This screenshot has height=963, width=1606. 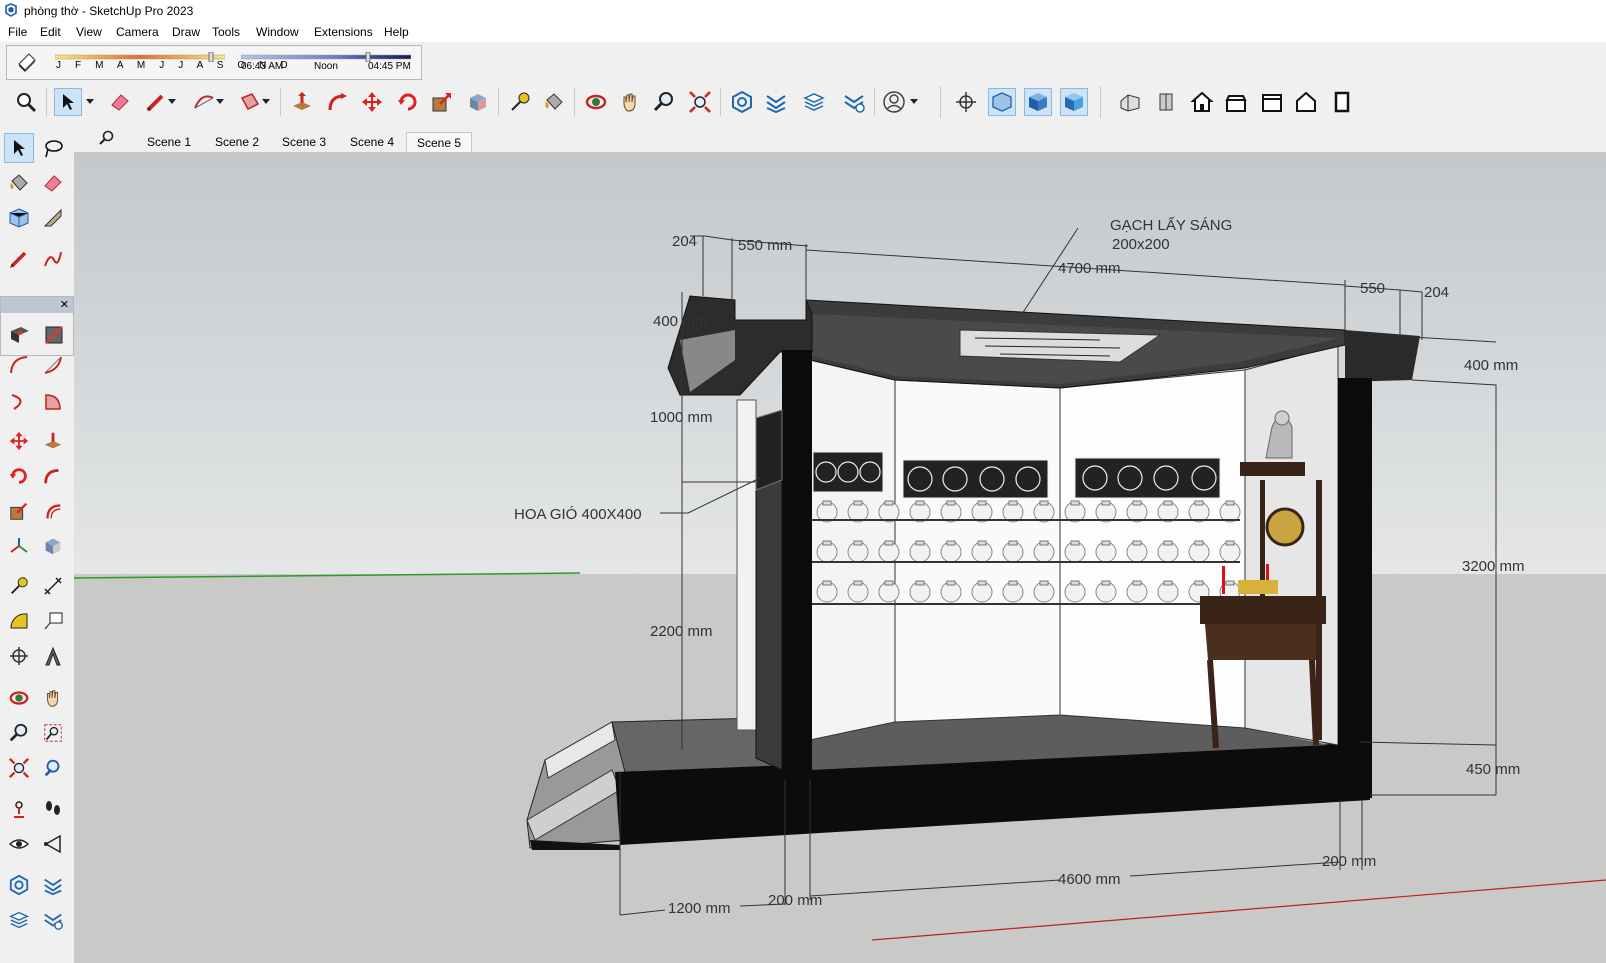 I want to click on eraser-icon, so click(x=53, y=183).